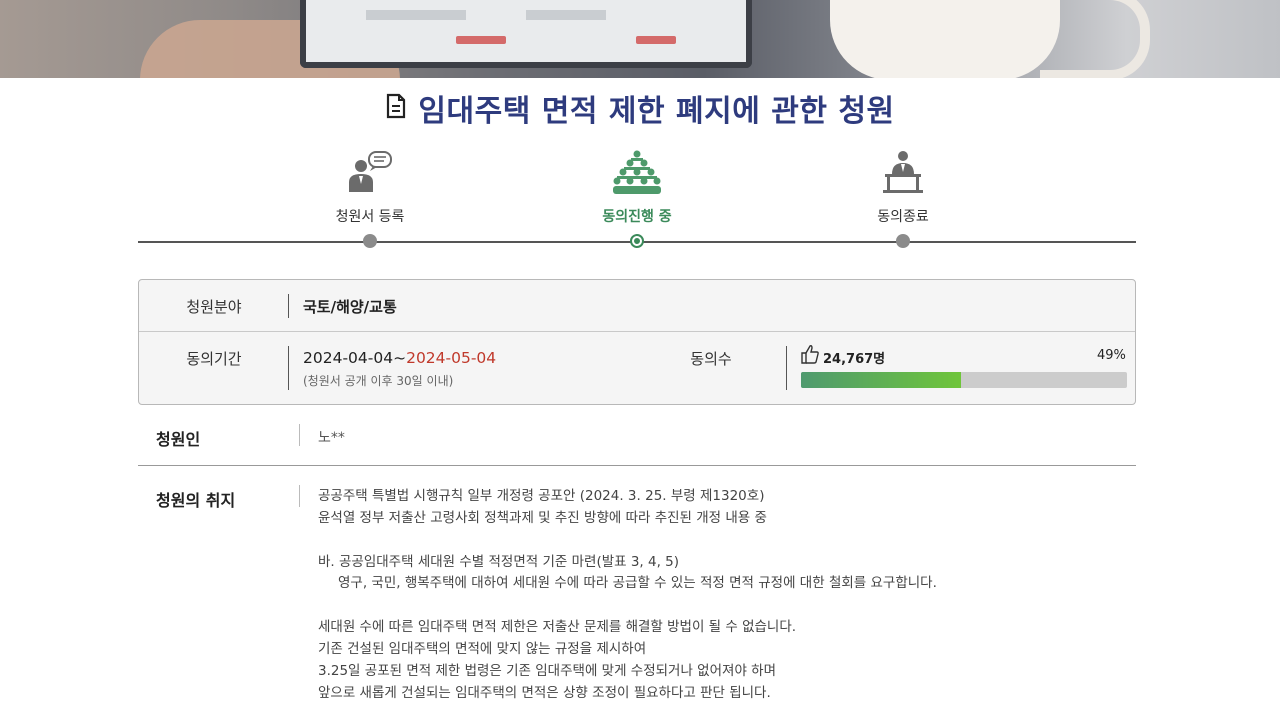 This screenshot has width=1280, height=720. What do you see at coordinates (903, 241) in the screenshot?
I see `step-closed-dot` at bounding box center [903, 241].